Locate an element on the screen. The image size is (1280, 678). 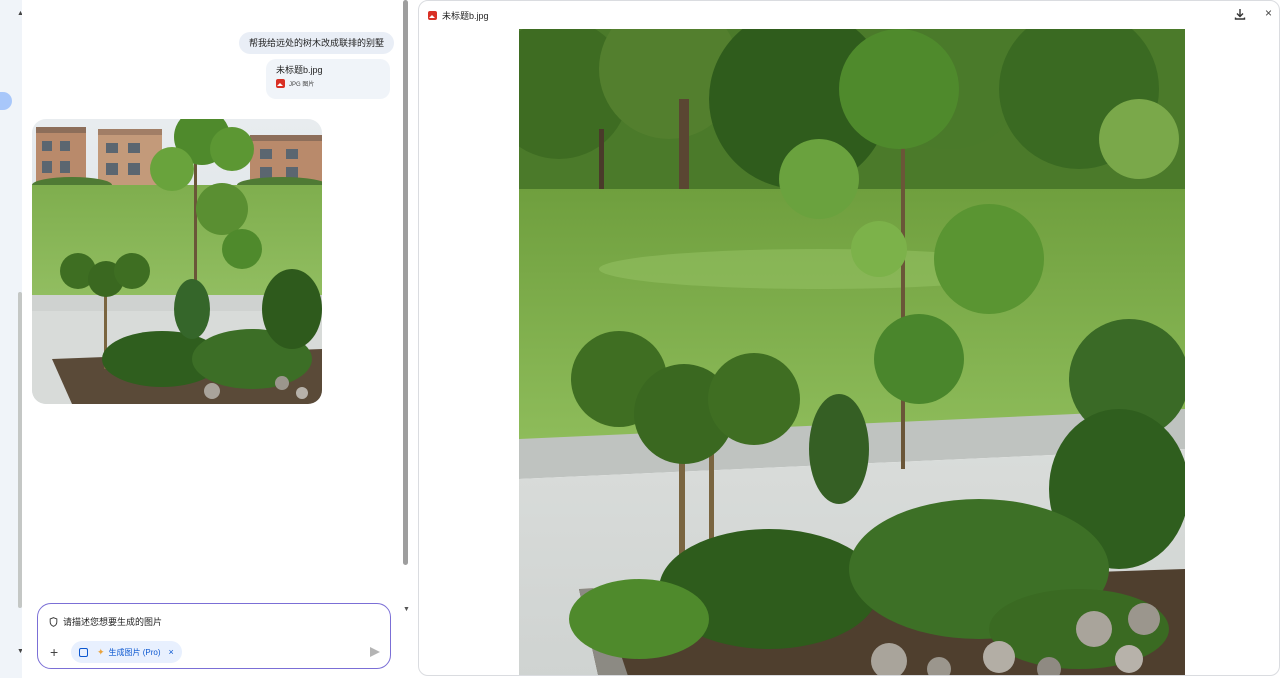
remove-tool-icon: × is located at coordinates (171, 652).